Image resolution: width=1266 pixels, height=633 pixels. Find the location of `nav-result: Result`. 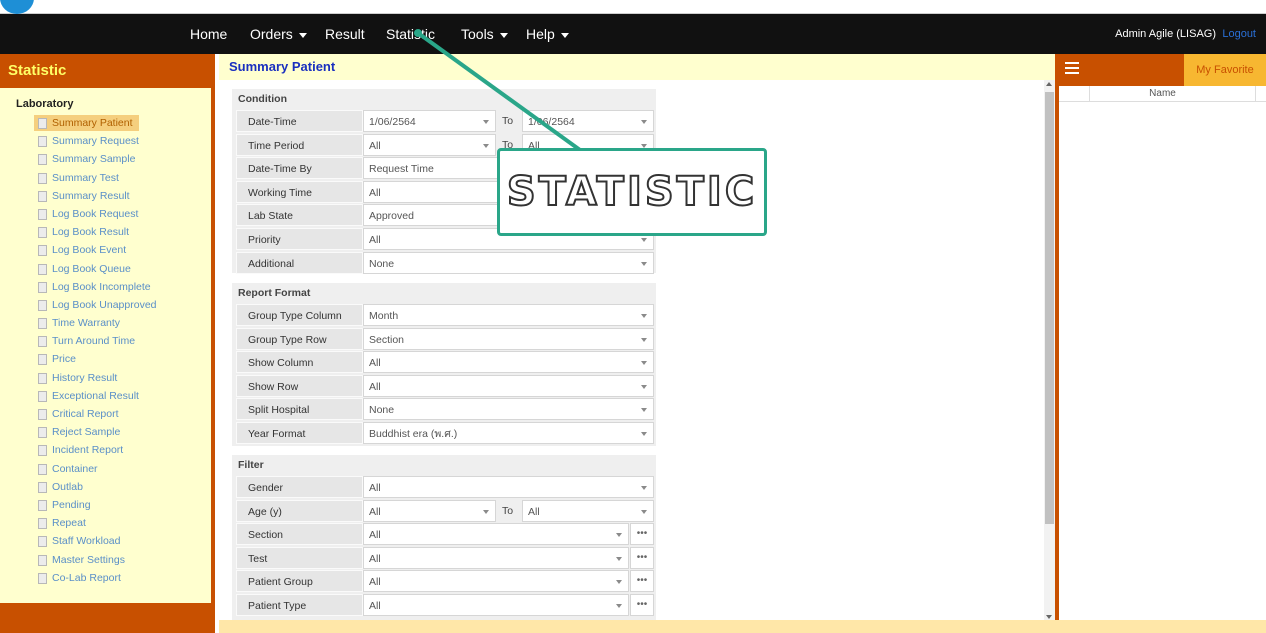

nav-result: Result is located at coordinates (345, 34).